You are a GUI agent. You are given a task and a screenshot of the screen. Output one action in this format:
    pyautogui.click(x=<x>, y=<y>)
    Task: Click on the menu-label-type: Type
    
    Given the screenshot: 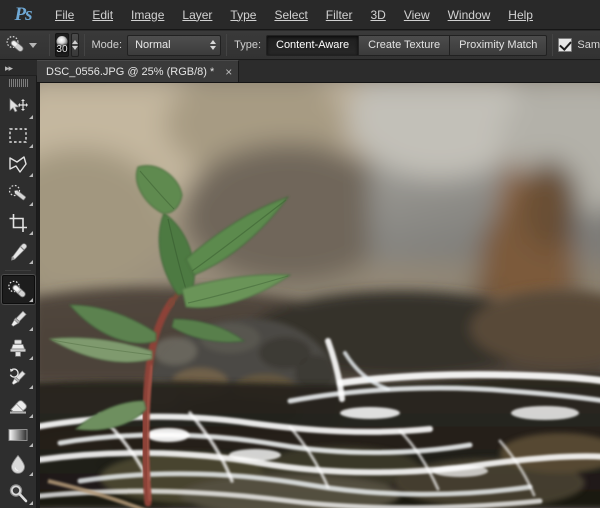 What is the action you would take?
    pyautogui.click(x=243, y=14)
    